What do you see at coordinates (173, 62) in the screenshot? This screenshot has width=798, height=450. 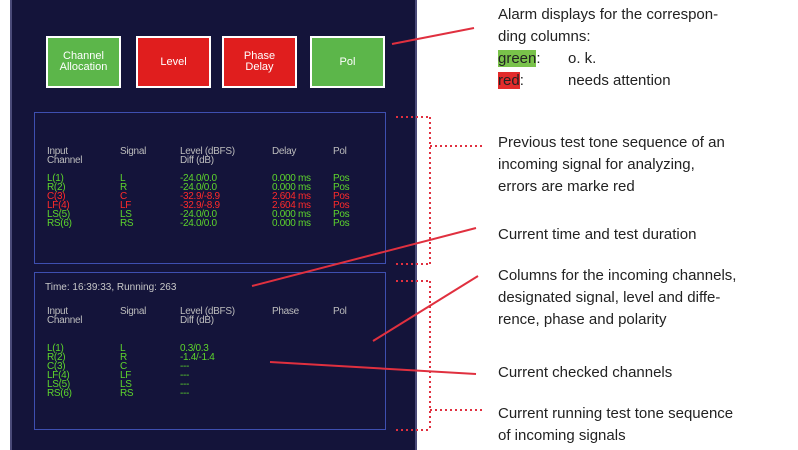 I see `alarm-level: Level` at bounding box center [173, 62].